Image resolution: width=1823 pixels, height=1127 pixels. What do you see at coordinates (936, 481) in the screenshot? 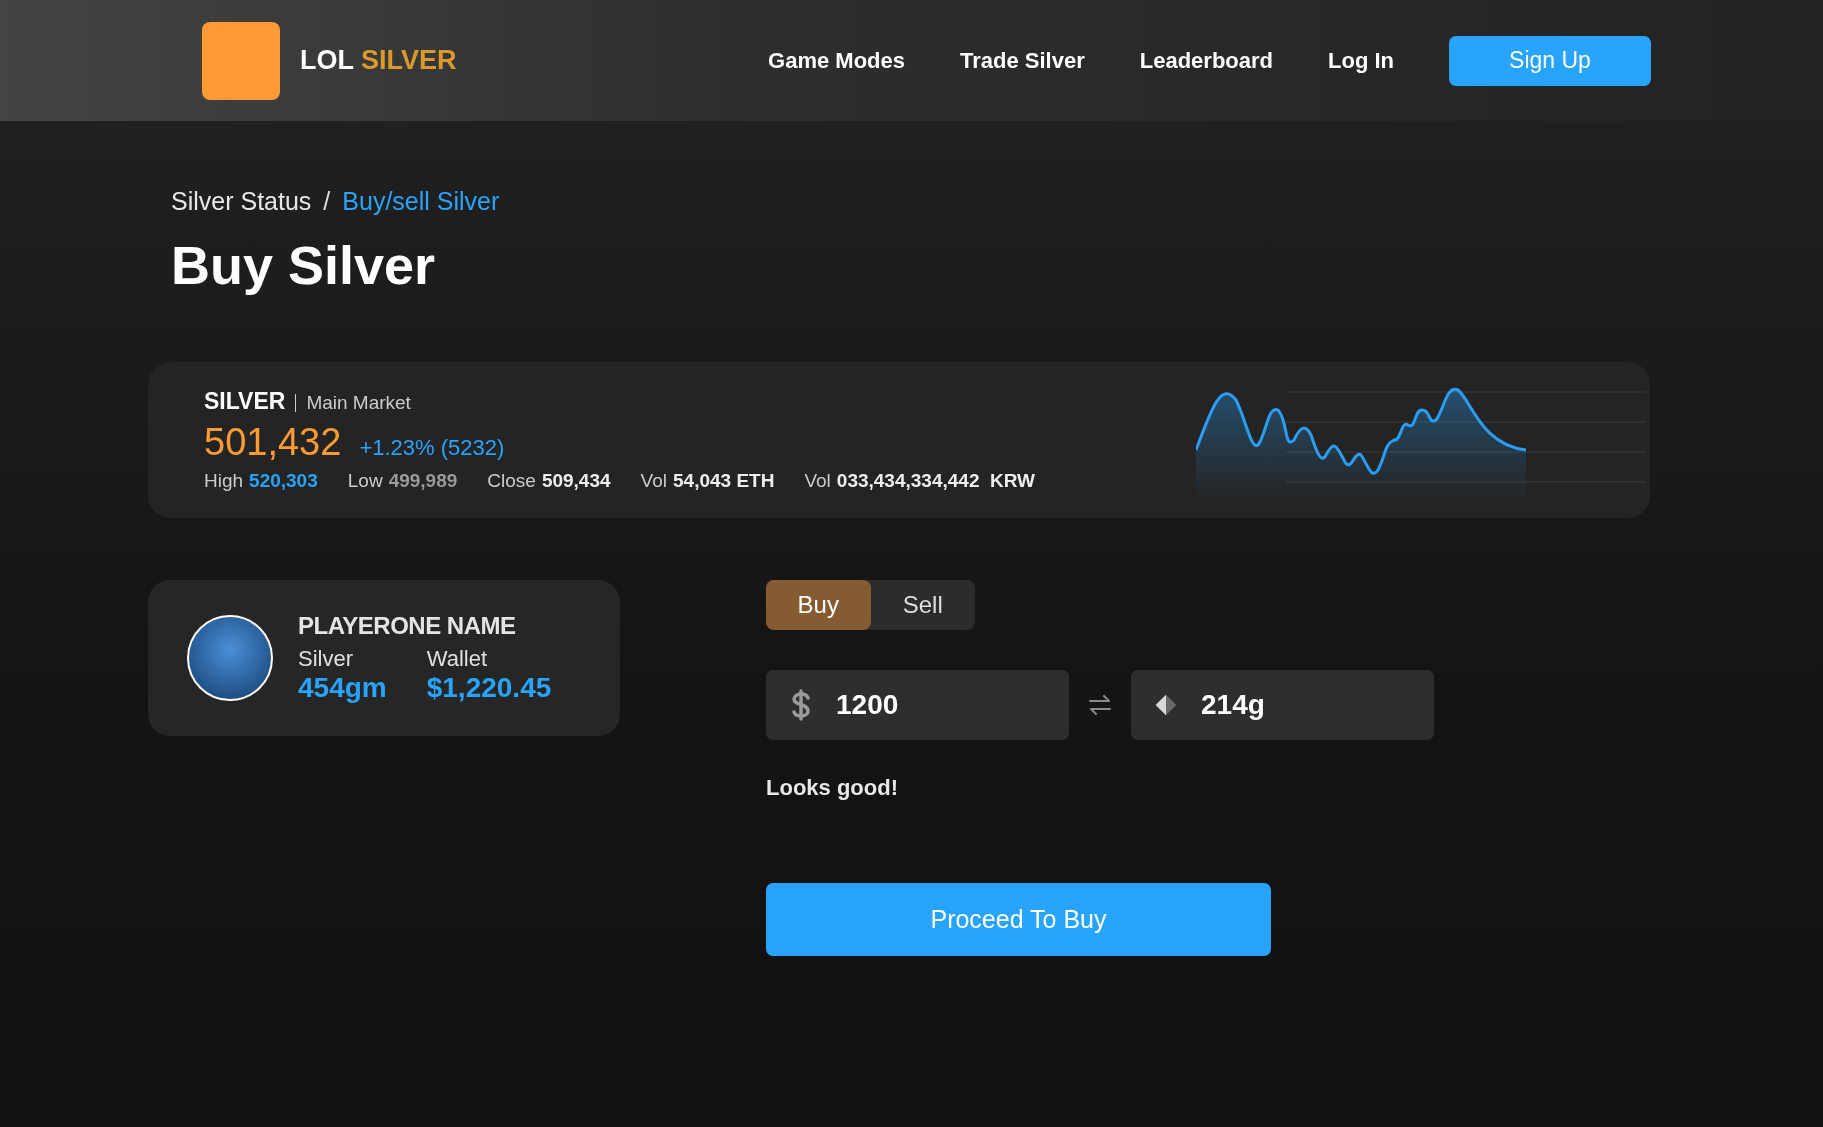
I see `stat-value: 033,434,334,442 KRW` at bounding box center [936, 481].